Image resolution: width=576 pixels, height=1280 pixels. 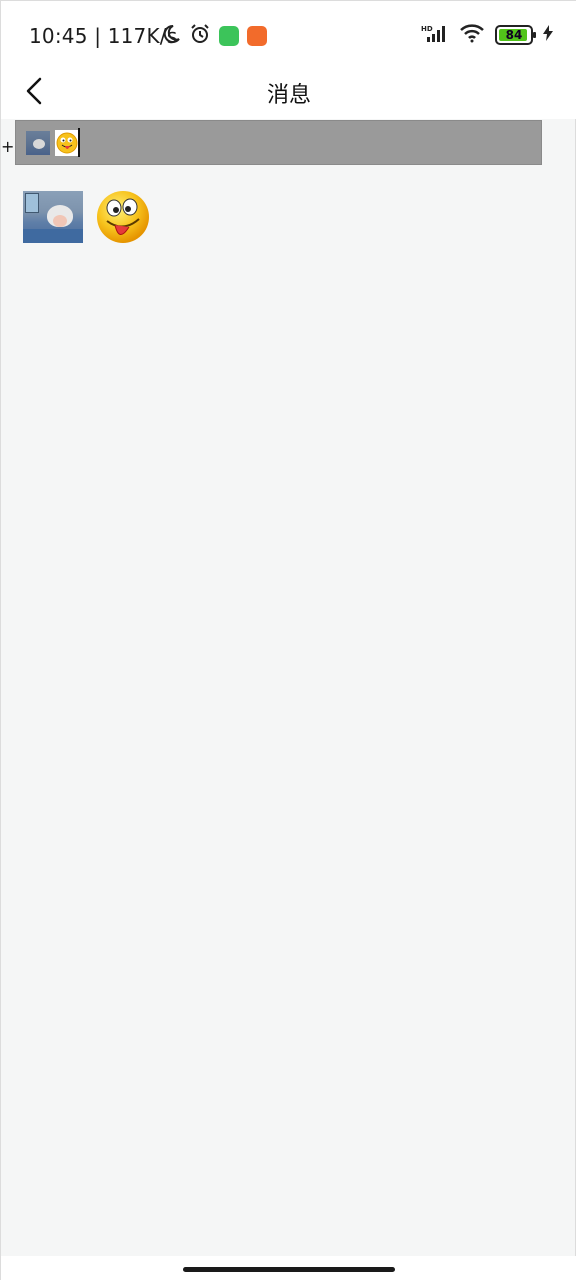 I want to click on orange-video-app-icon, so click(x=257, y=36).